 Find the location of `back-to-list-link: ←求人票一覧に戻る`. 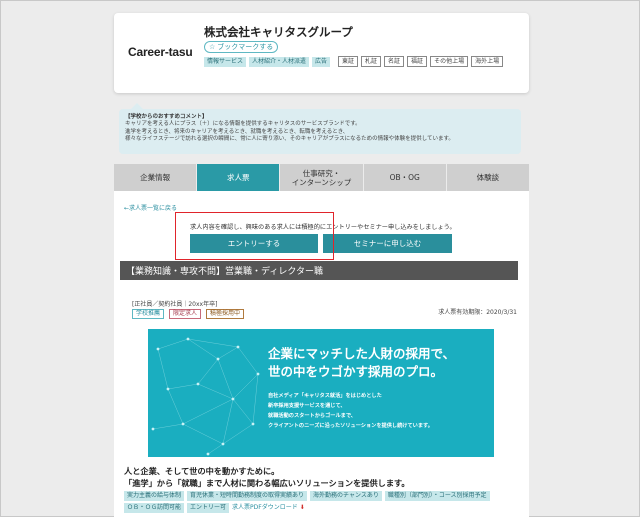

back-to-list-link: ←求人票一覧に戻る is located at coordinates (150, 207).